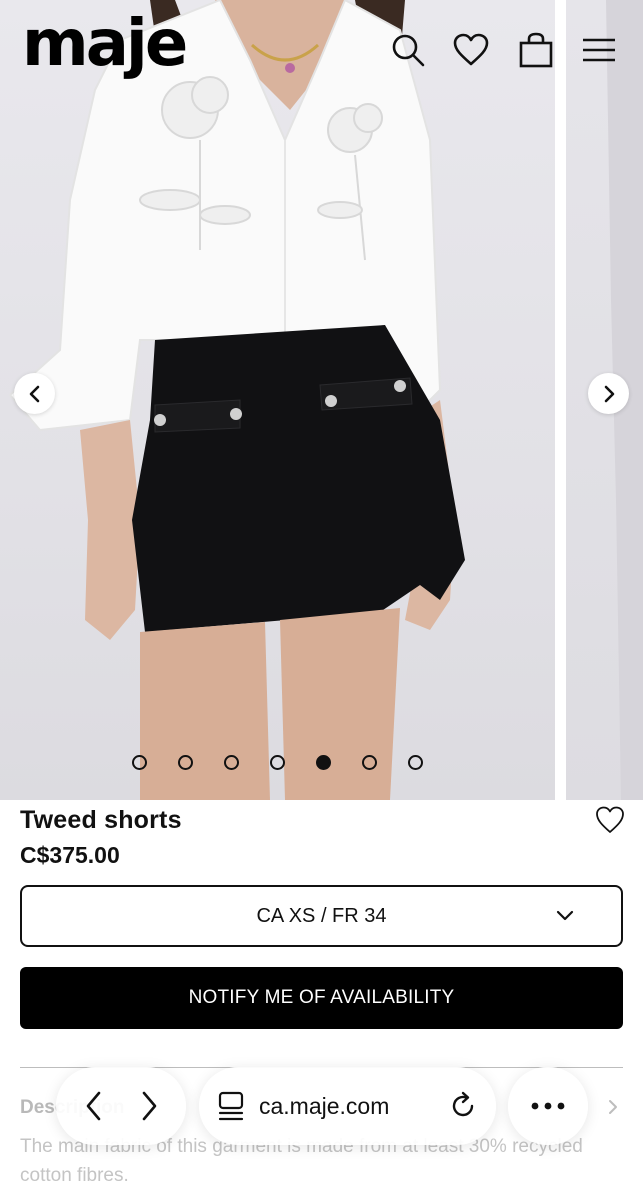  I want to click on menu-icon, so click(599, 50).